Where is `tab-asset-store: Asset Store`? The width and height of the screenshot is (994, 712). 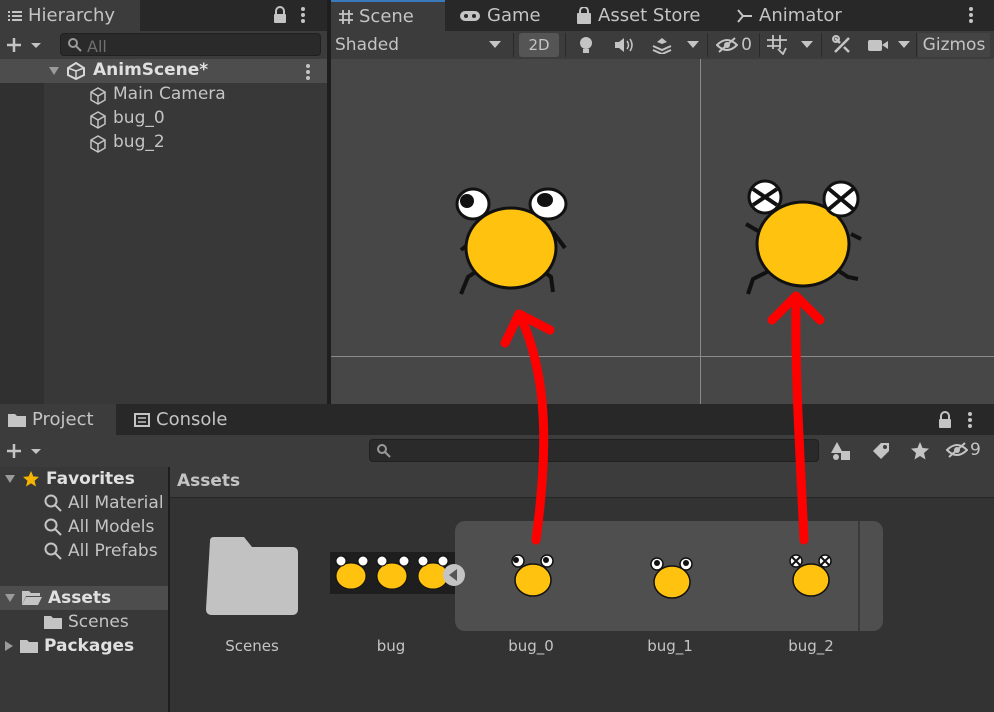 tab-asset-store: Asset Store is located at coordinates (643, 15).